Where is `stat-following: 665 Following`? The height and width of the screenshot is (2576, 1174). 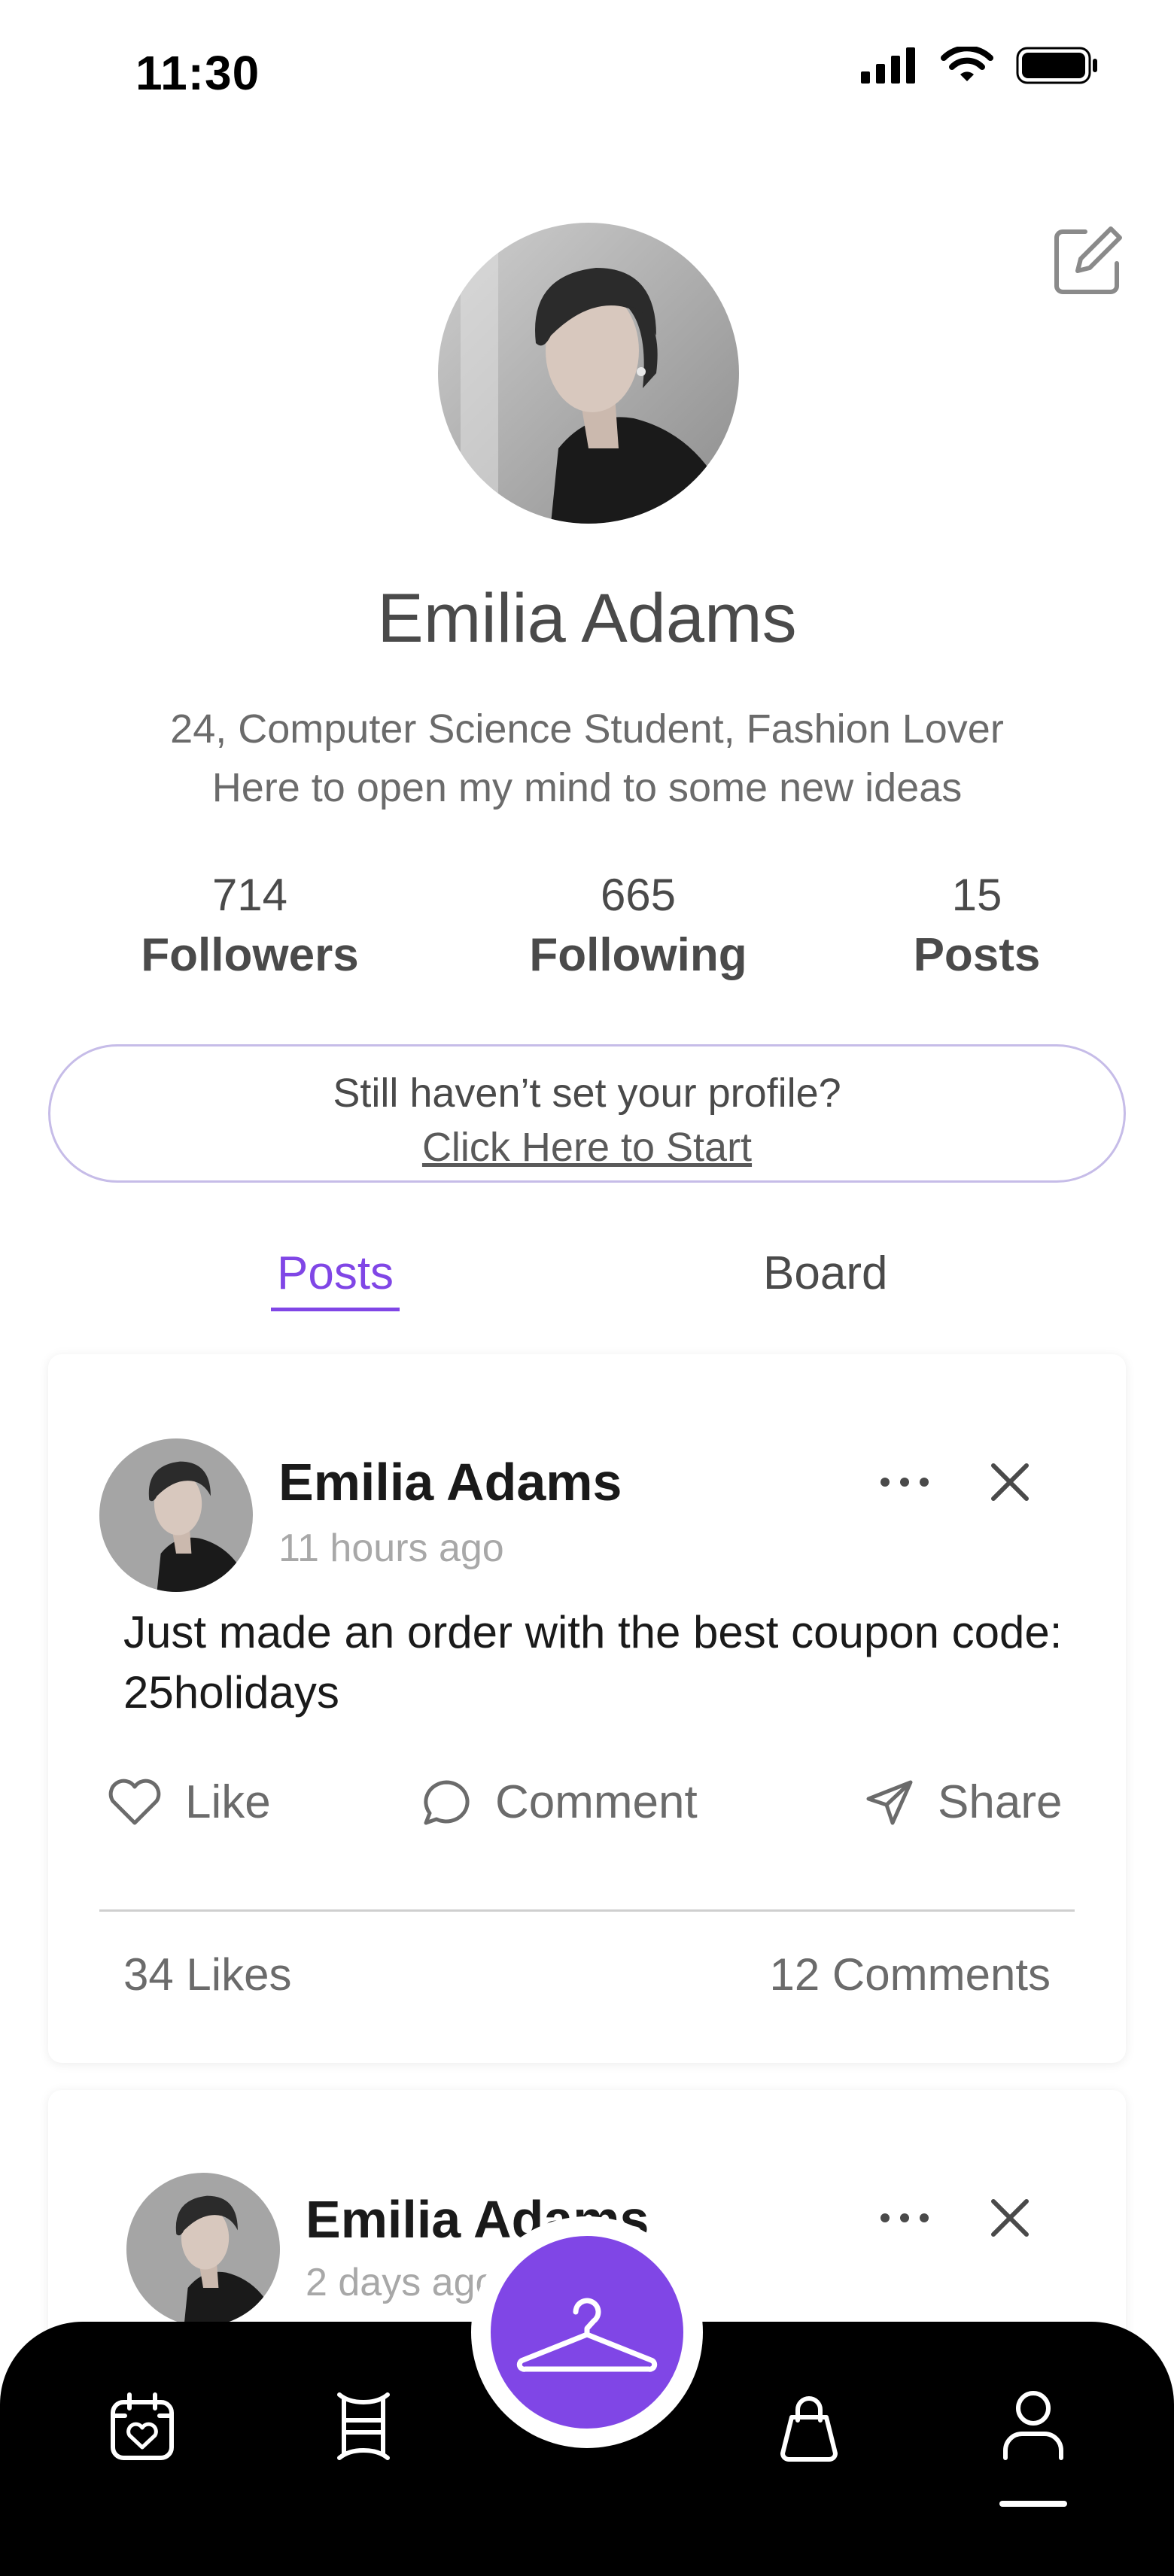
stat-following: 665 Following is located at coordinates (638, 926).